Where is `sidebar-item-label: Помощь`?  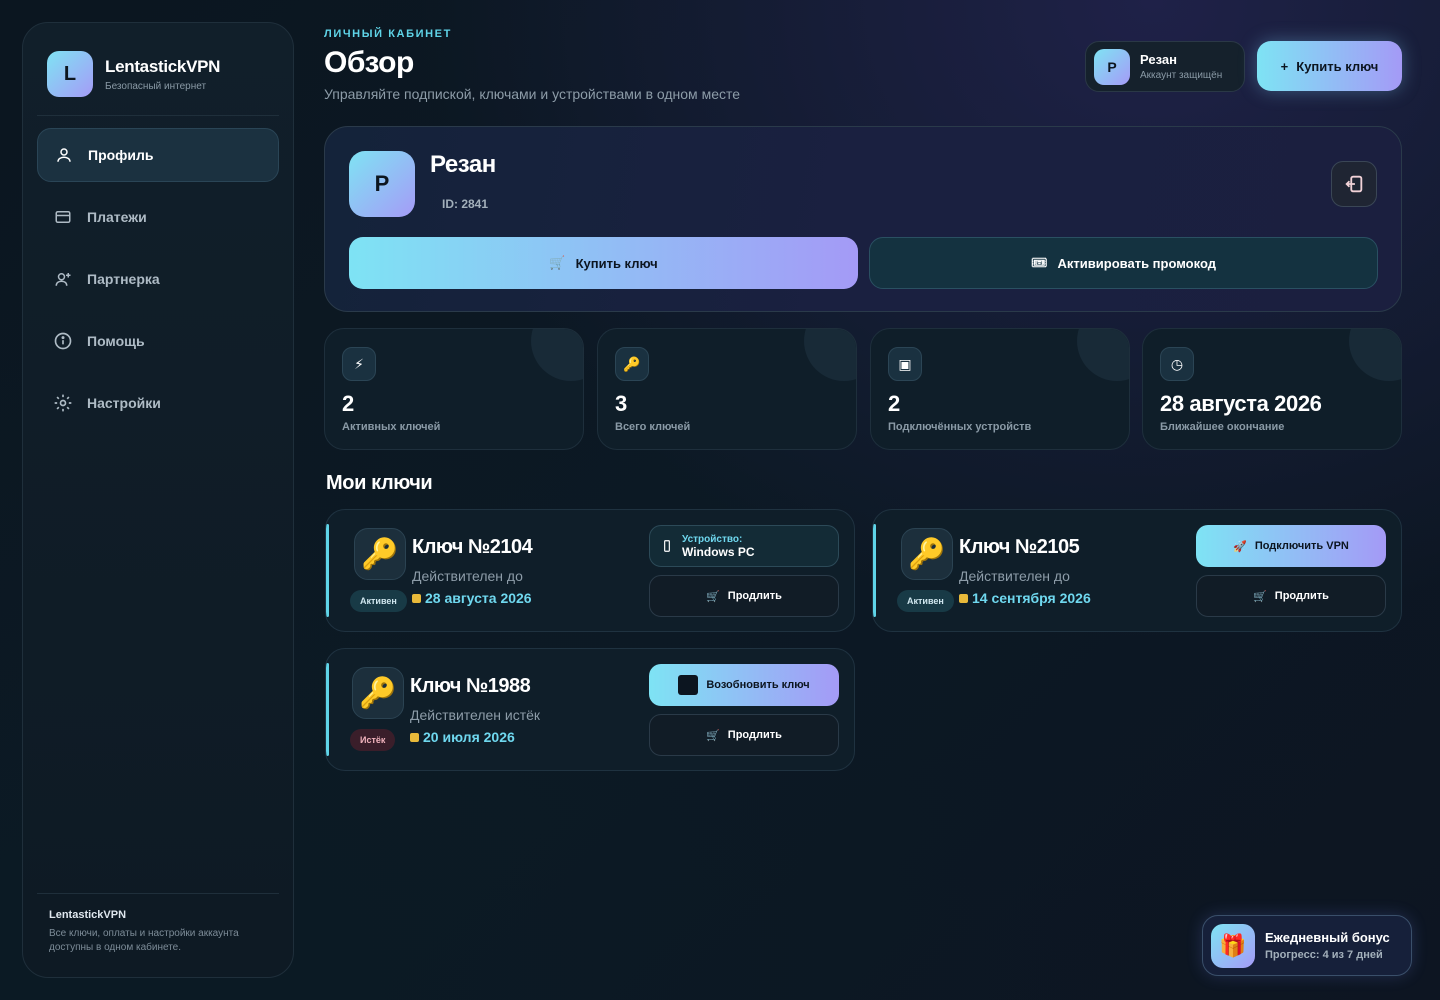
sidebar-item-label: Помощь is located at coordinates (116, 341).